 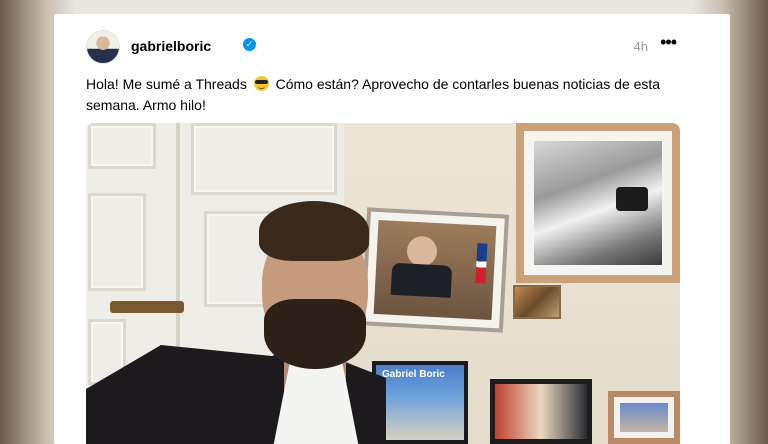 What do you see at coordinates (396, 47) in the screenshot?
I see `post-header: gabrielboric ✓ 4h •••` at bounding box center [396, 47].